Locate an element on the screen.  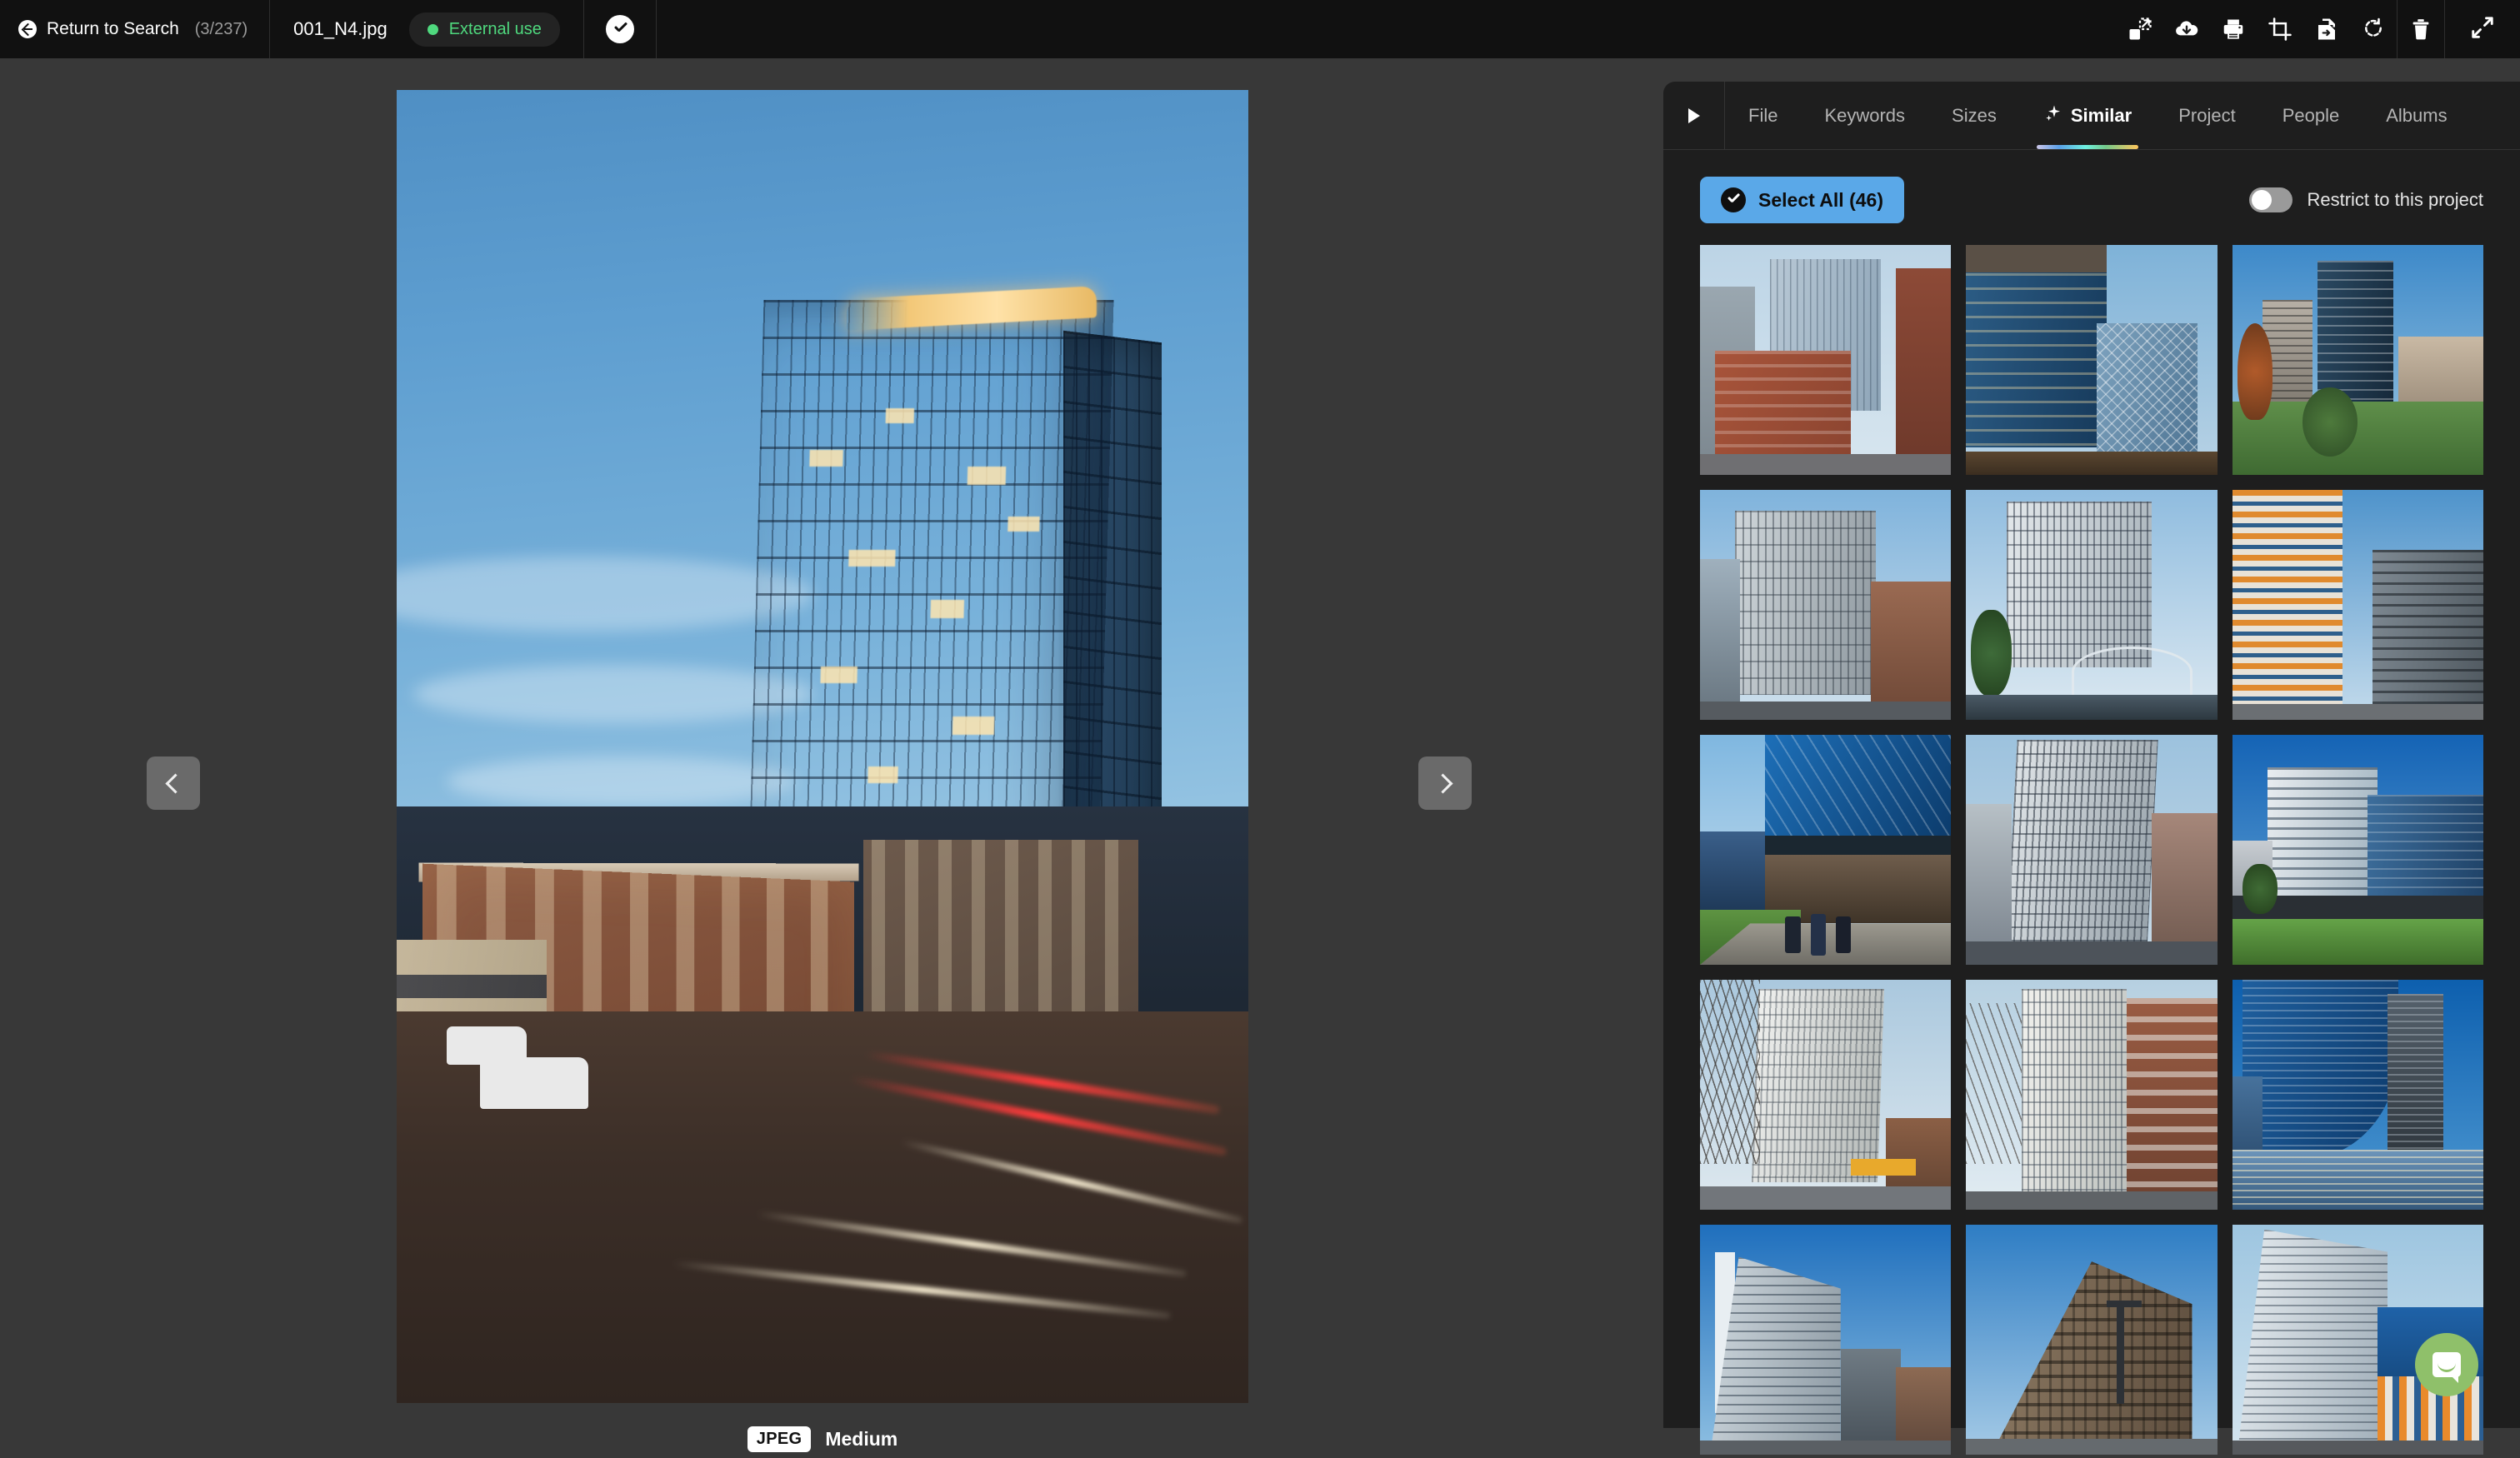
tab-file: File is located at coordinates (1763, 115).